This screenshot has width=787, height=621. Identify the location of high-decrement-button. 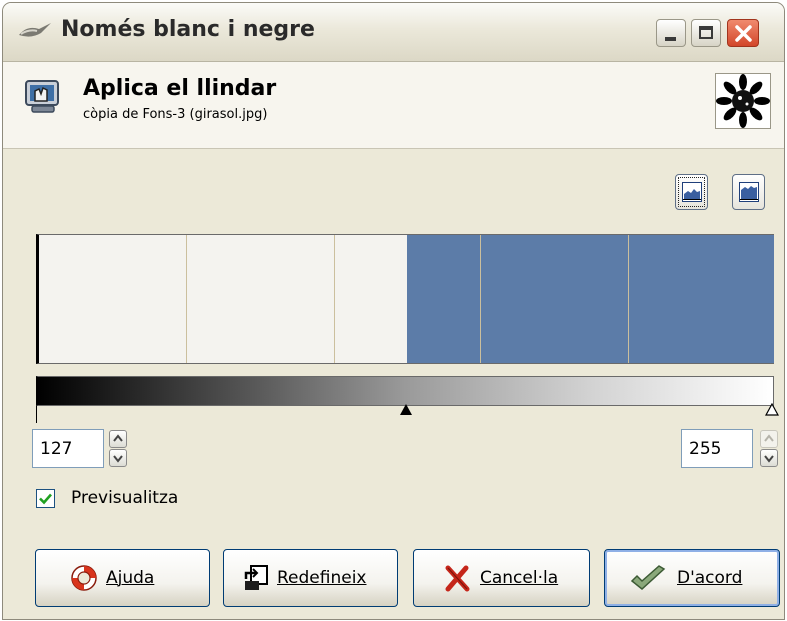
(769, 458).